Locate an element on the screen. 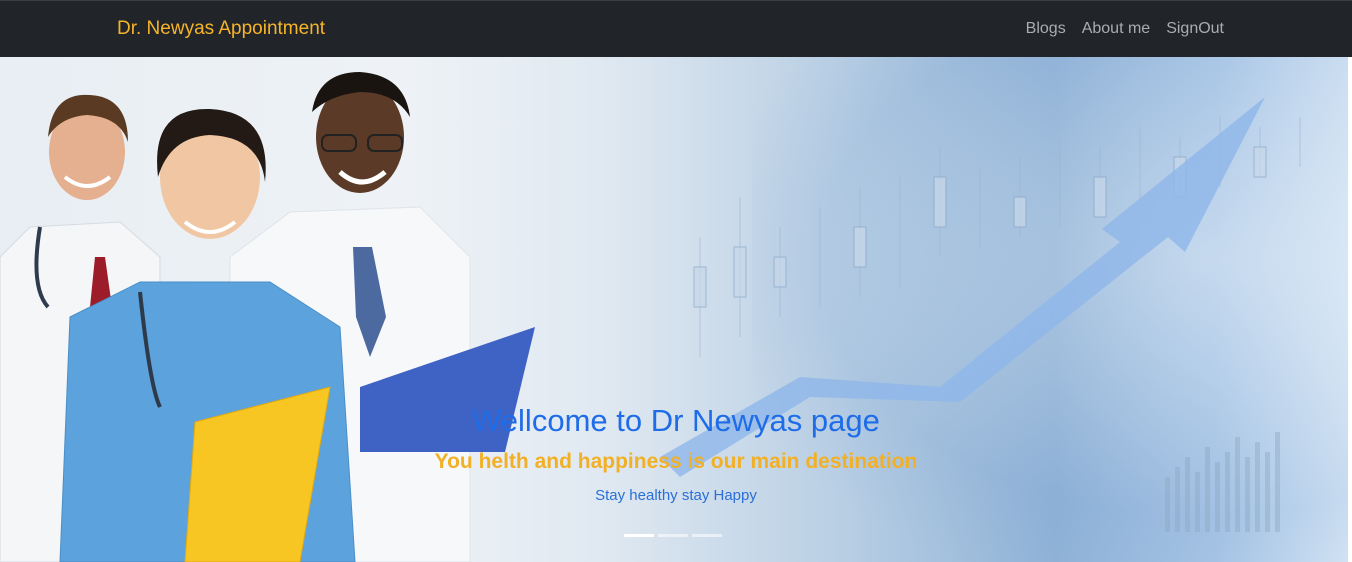 This screenshot has width=1352, height=562. nav-links: Blogs About me SignOut is located at coordinates (1125, 29).